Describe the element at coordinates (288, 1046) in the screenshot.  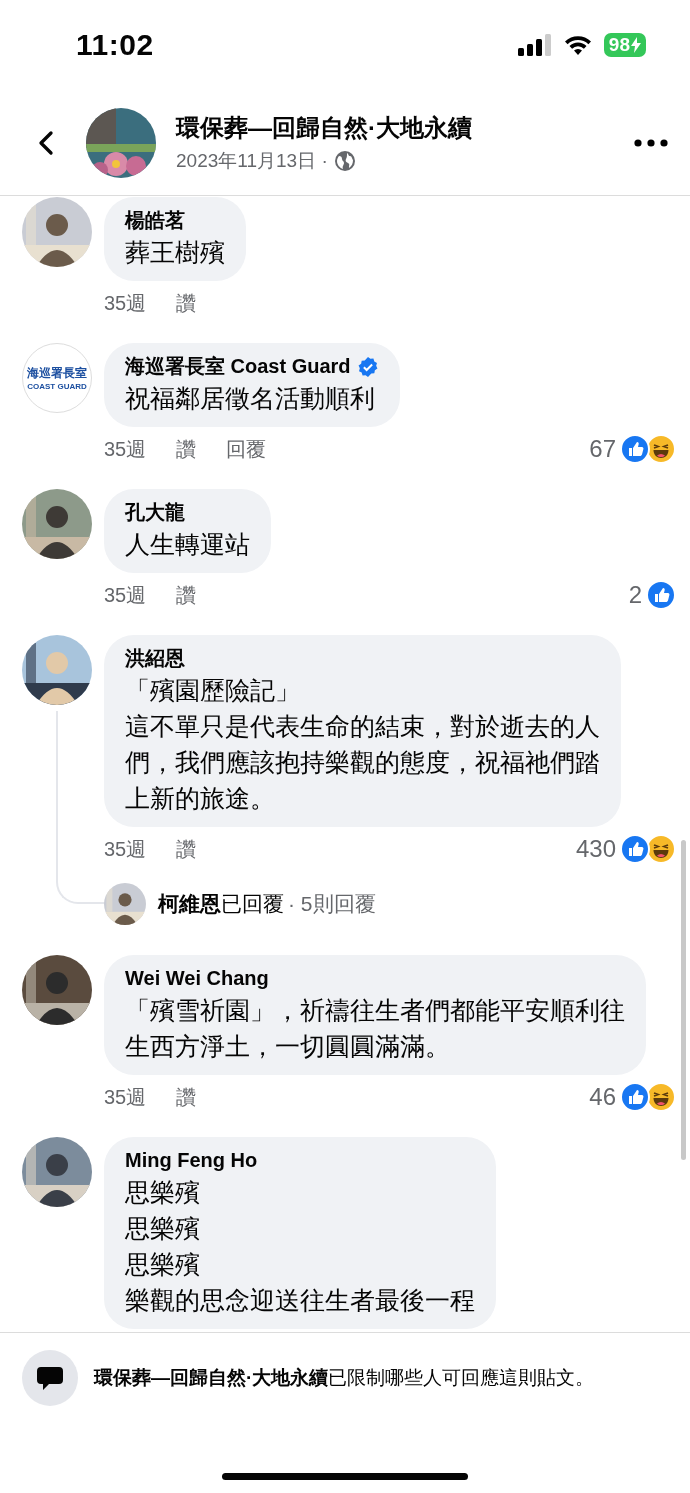
I see `comment-text: 生西方淨土，一切圓圓滿滿。` at that location.